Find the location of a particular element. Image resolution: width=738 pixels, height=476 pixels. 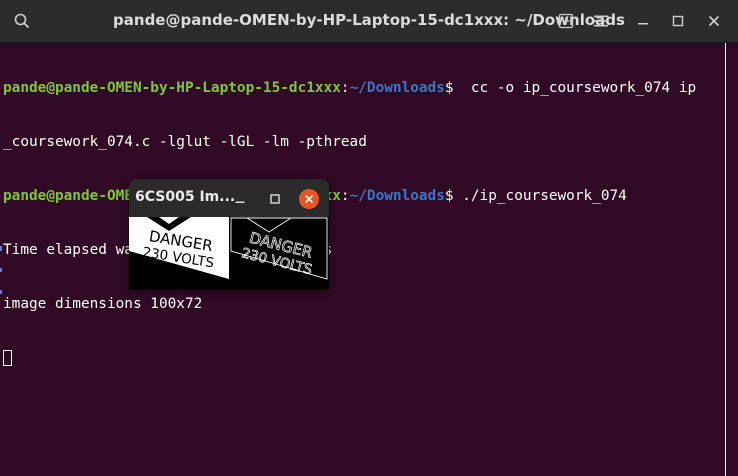

menu-button is located at coordinates (601, 21).